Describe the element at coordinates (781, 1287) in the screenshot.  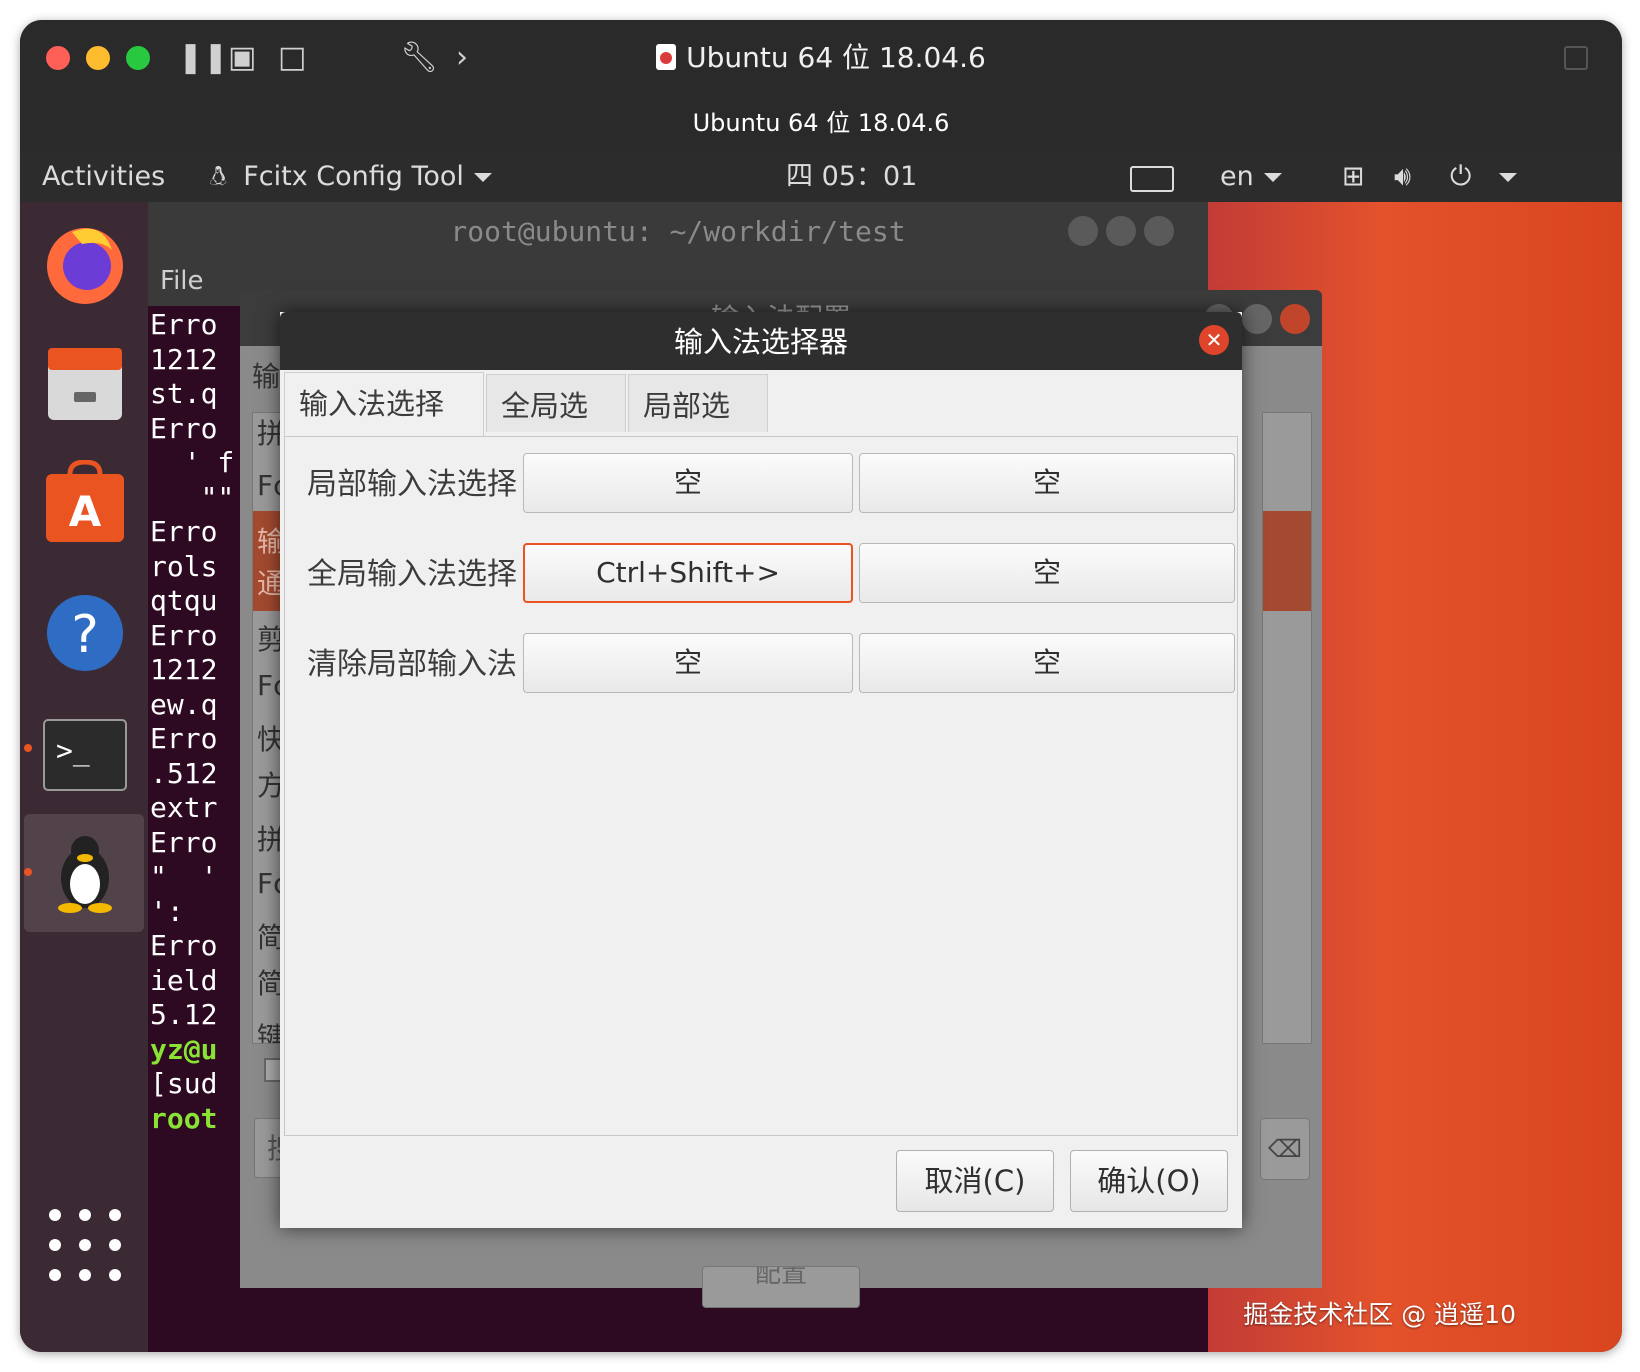
I see `configure-button: 配置` at that location.